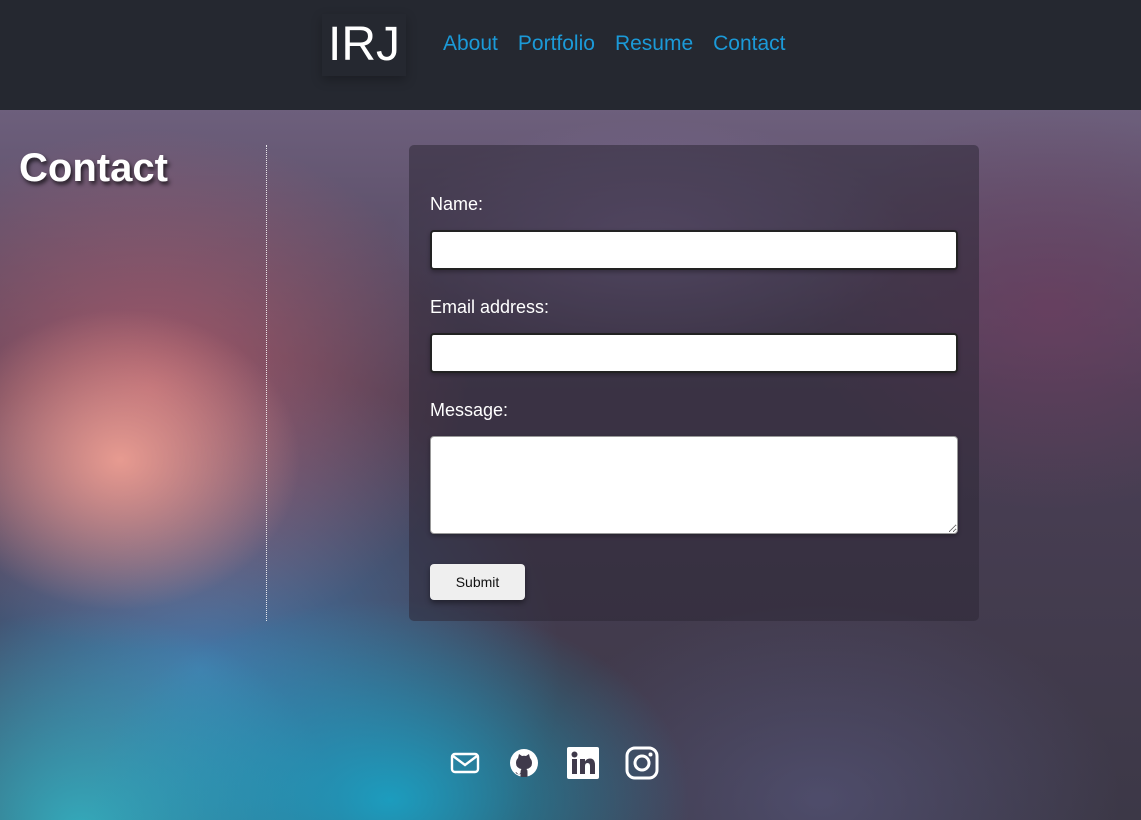 This screenshot has height=820, width=1141. I want to click on linkedin-icon, so click(583, 763).